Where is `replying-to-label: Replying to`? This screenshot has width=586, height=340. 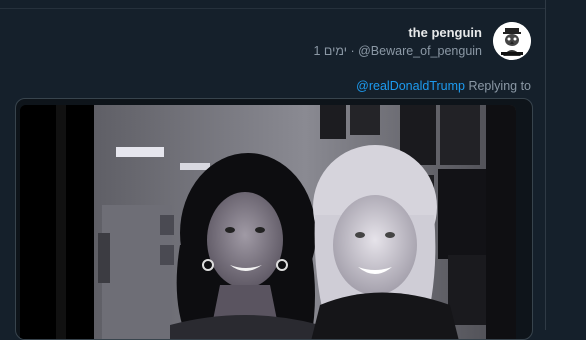
replying-to-label: Replying to is located at coordinates (499, 86).